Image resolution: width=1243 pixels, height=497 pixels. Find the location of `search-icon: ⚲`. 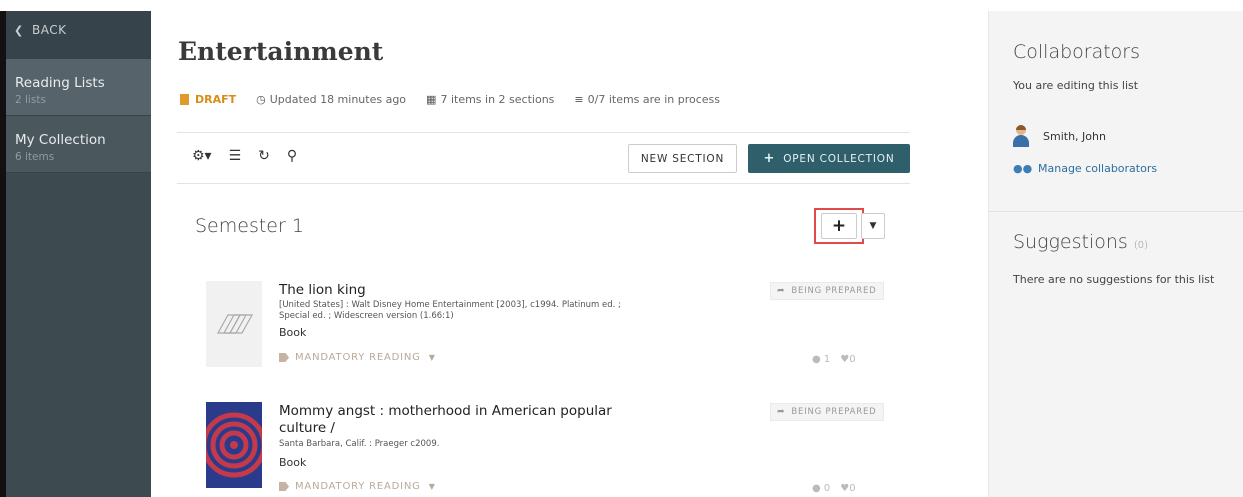

search-icon: ⚲ is located at coordinates (292, 156).